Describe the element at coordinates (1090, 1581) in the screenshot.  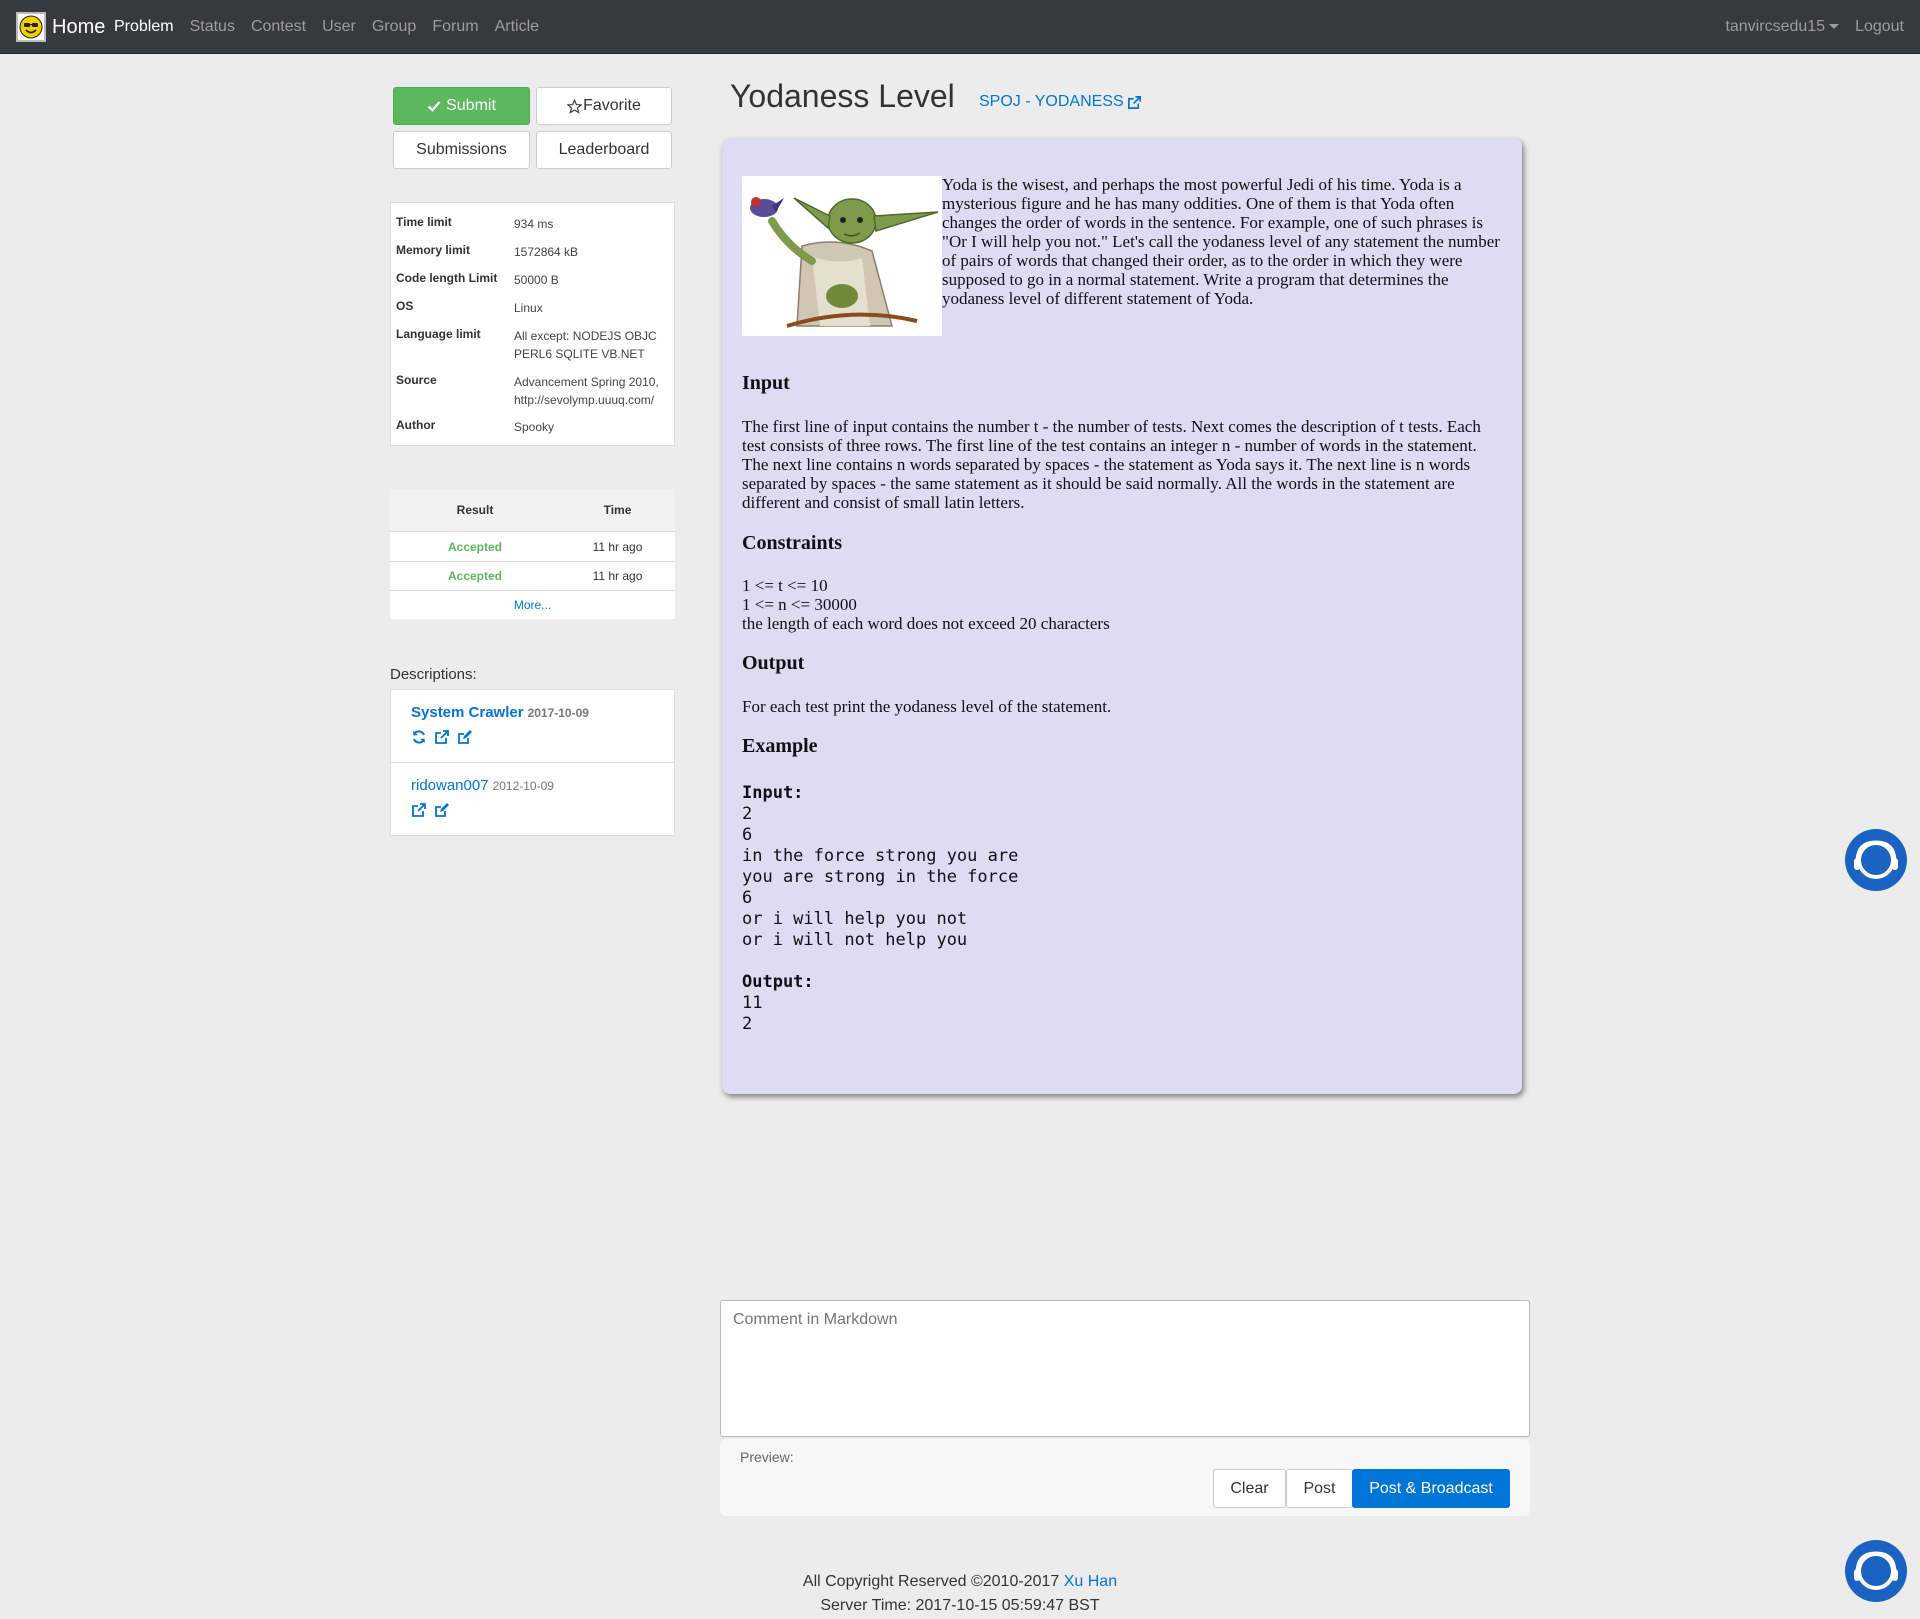
I see `author-link: Xu Han` at that location.